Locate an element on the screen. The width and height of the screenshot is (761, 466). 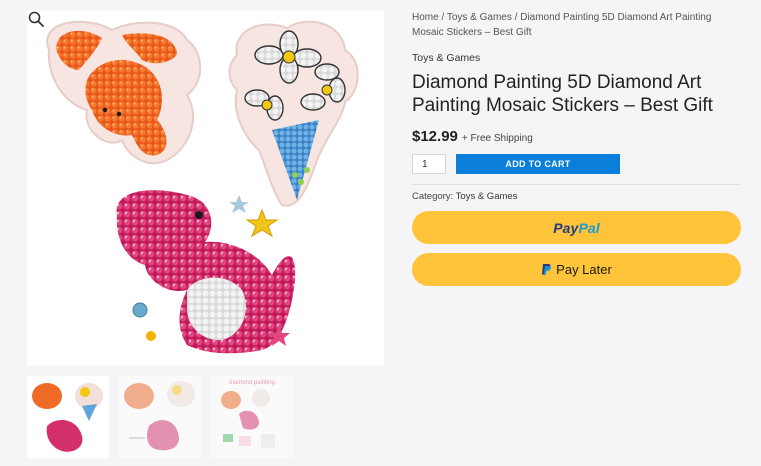
star-gold is located at coordinates (262, 223).